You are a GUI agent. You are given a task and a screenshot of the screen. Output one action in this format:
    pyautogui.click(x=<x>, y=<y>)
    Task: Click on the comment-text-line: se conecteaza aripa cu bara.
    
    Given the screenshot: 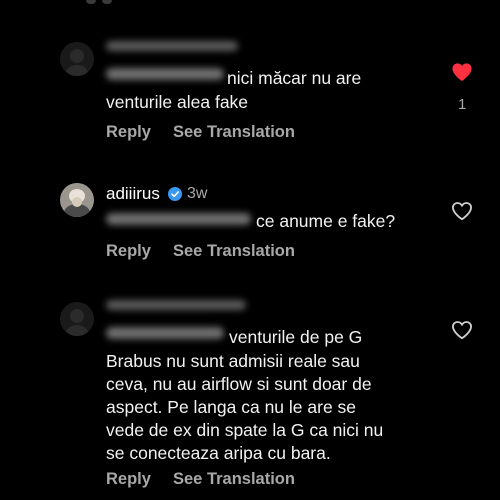 What is the action you would take?
    pyautogui.click(x=218, y=453)
    